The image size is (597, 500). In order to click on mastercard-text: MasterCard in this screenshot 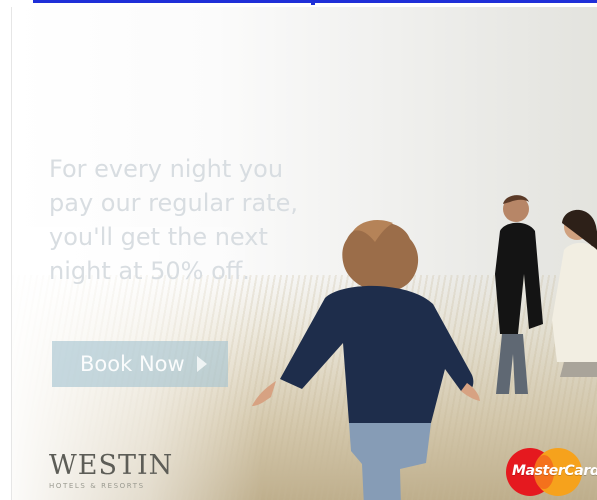, I will do `click(554, 471)`.